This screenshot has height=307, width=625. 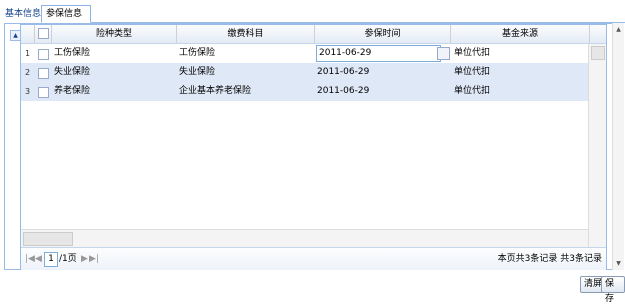 I want to click on record-summary: 本页共3条记录 共3条记录, so click(x=549, y=259).